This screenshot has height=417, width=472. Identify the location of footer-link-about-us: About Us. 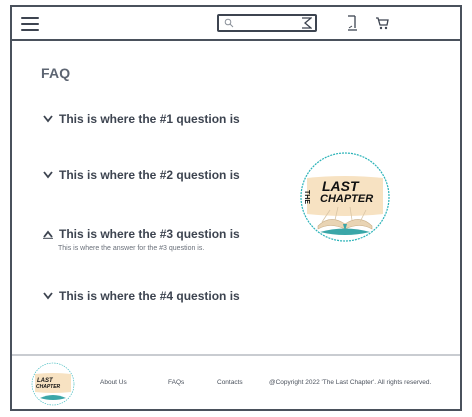
(113, 382).